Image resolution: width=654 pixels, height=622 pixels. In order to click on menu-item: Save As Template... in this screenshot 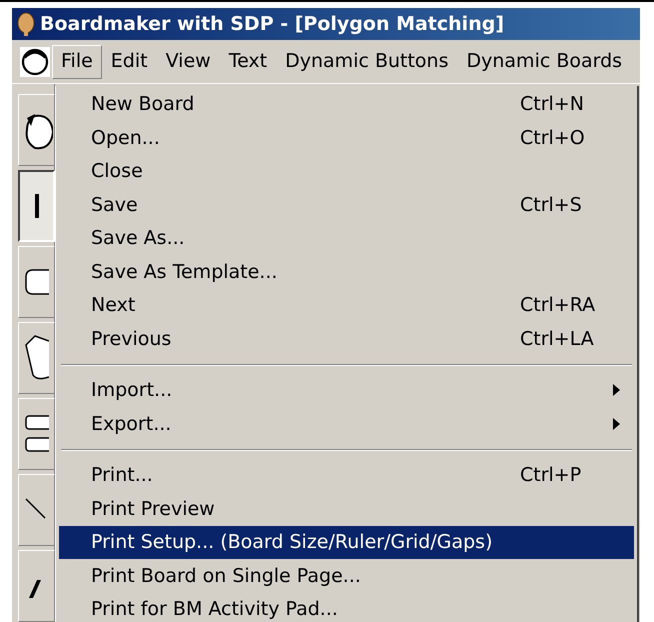, I will do `click(346, 272)`.